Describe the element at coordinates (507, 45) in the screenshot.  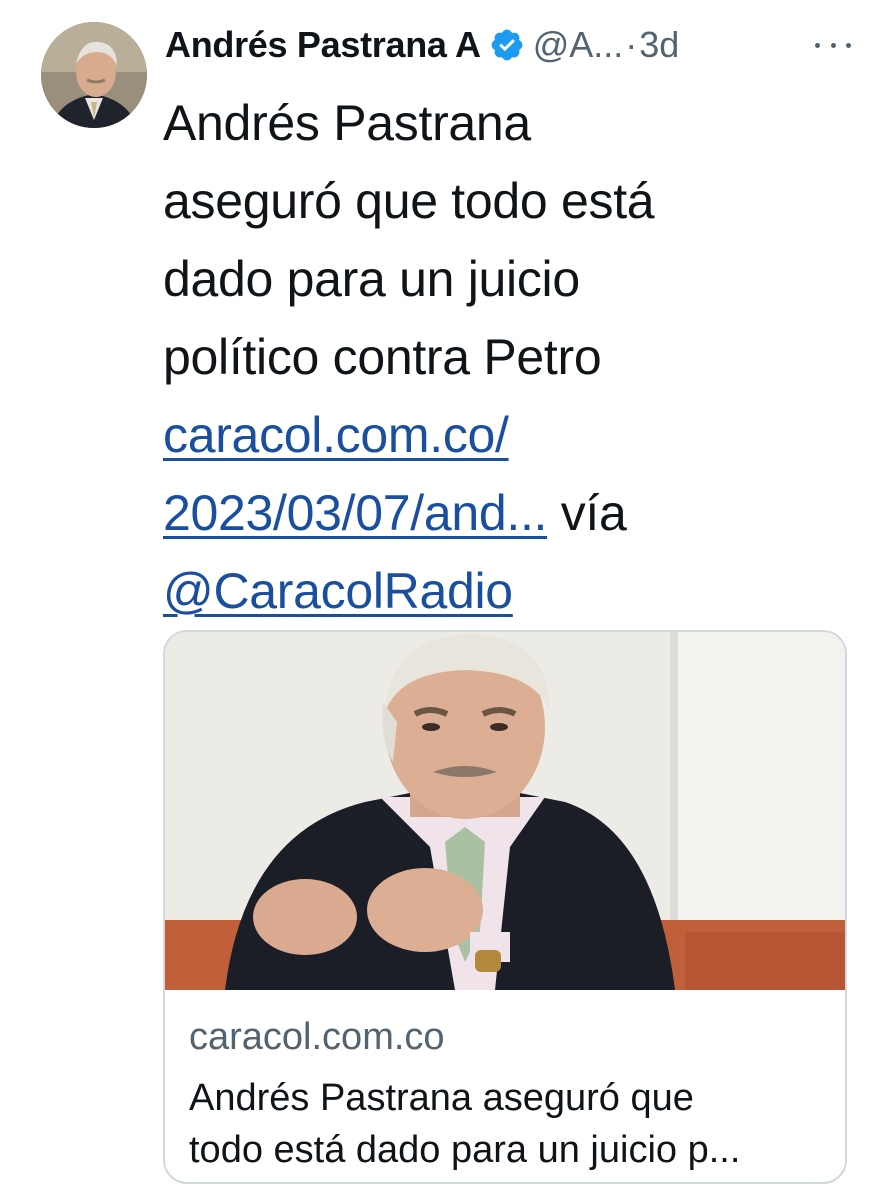
I see `verified-badge-icon` at that location.